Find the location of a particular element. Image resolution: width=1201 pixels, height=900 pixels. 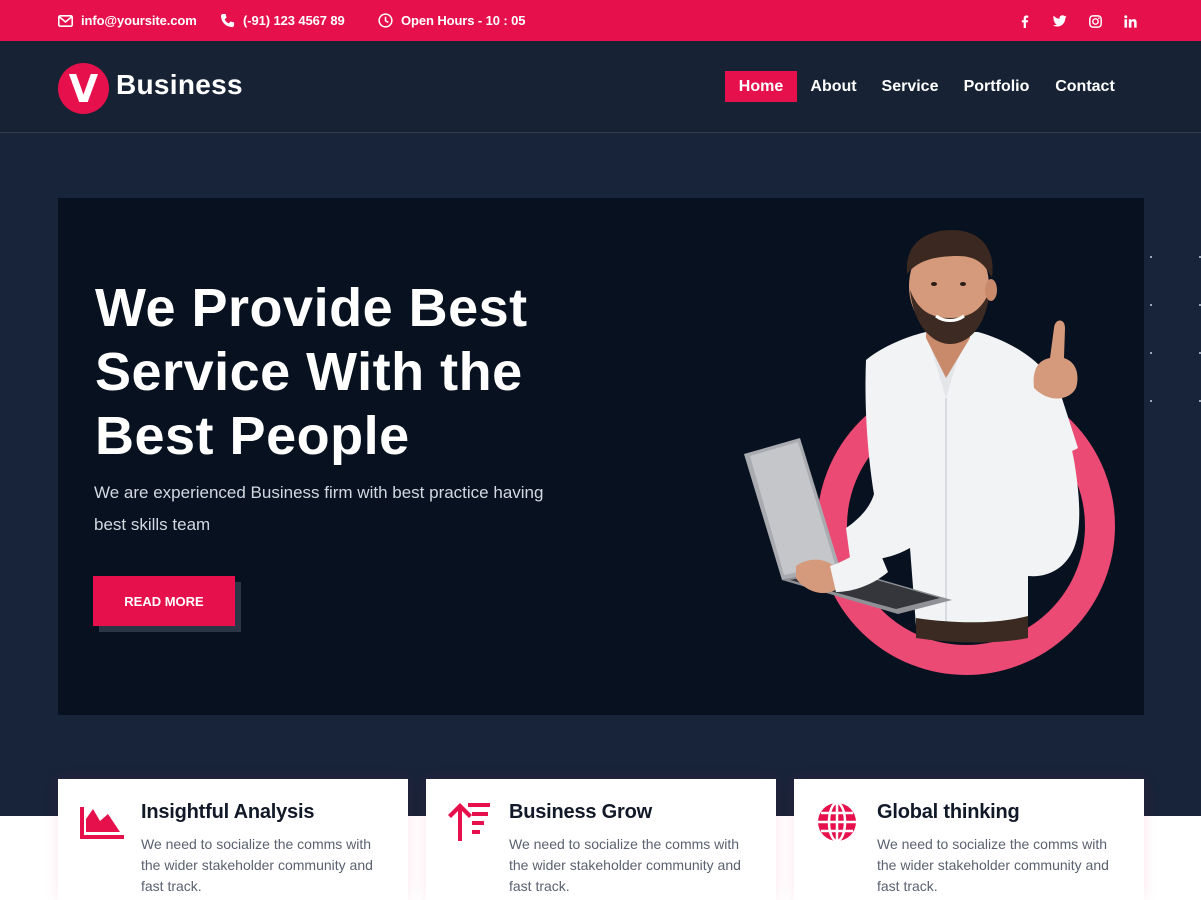

instagram-icon is located at coordinates (1095, 21).